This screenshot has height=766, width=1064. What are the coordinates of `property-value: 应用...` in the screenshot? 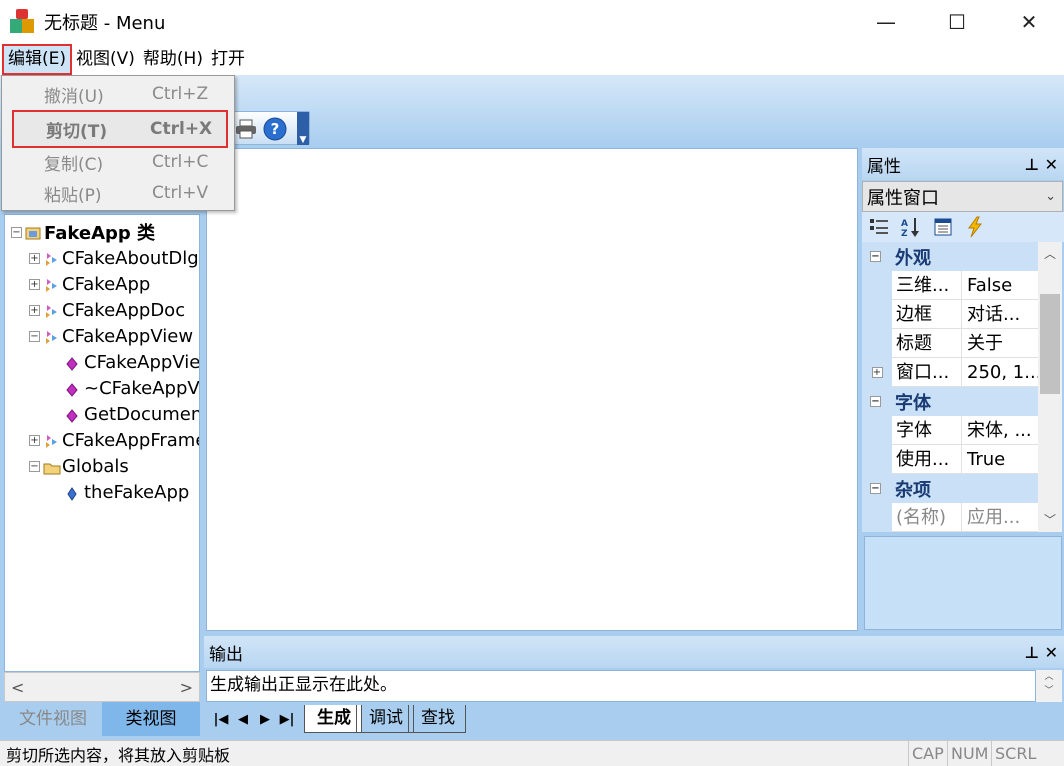 It's located at (1000, 517).